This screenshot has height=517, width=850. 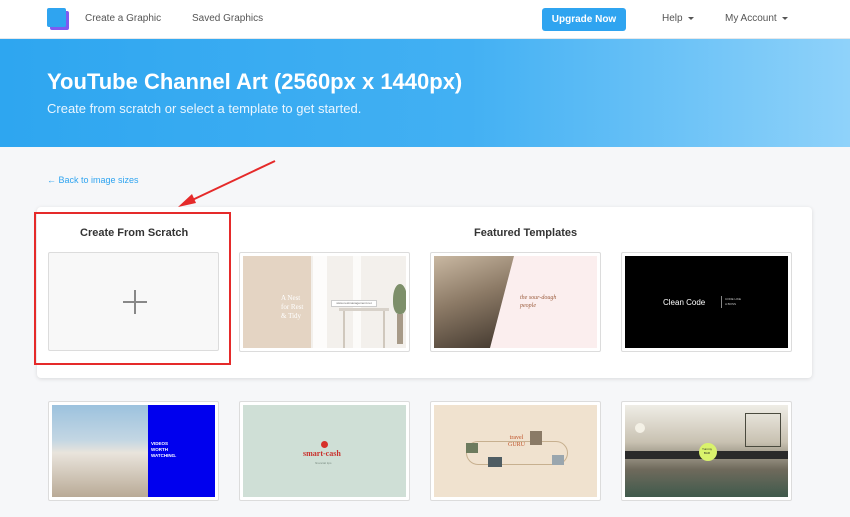 What do you see at coordinates (323, 463) in the screenshot?
I see `template-subtitle: financial tips` at bounding box center [323, 463].